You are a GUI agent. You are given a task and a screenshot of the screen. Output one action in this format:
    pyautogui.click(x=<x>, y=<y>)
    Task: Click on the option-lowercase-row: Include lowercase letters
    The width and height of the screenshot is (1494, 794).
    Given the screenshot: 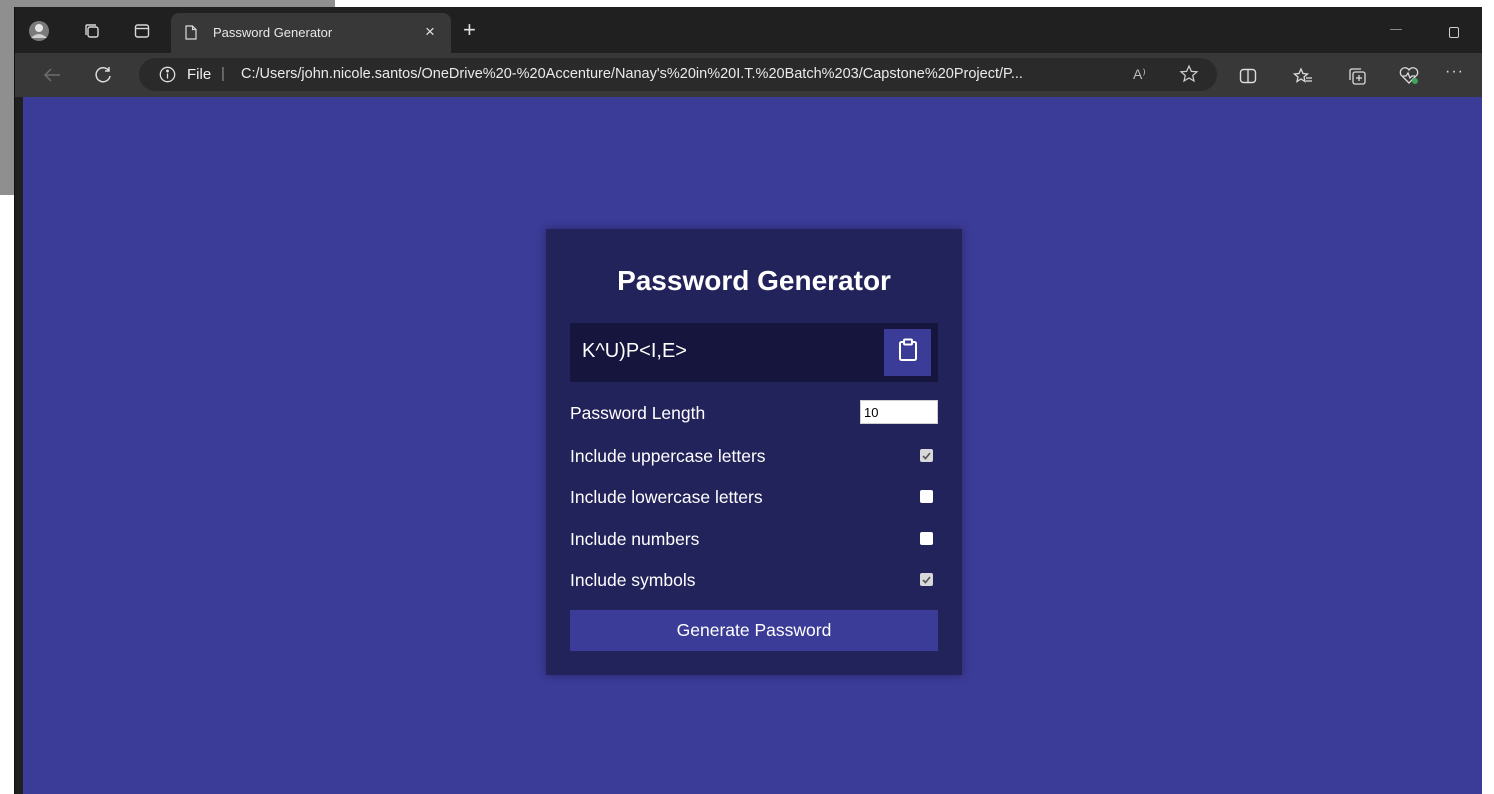 What is the action you would take?
    pyautogui.click(x=754, y=497)
    